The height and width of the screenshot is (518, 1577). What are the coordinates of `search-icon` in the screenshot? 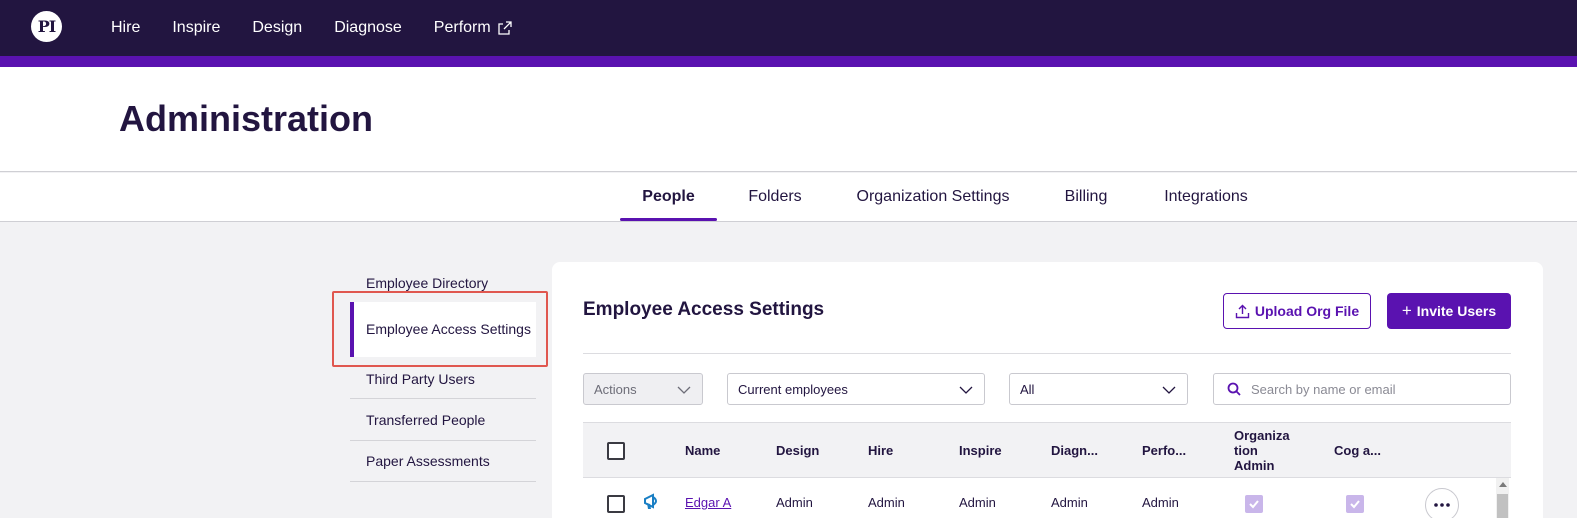 It's located at (1234, 389).